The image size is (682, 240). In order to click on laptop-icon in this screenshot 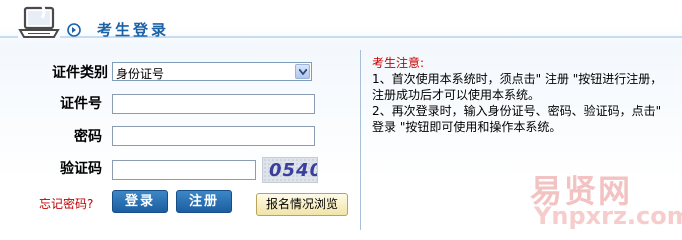, I will do `click(39, 22)`.